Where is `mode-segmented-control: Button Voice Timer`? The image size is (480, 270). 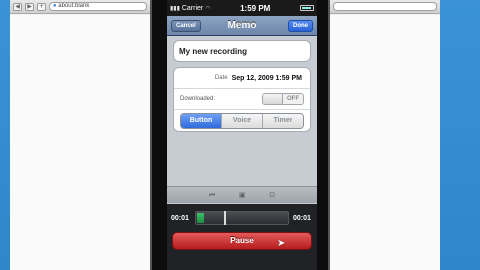
mode-segmented-control: Button Voice Timer is located at coordinates (242, 120).